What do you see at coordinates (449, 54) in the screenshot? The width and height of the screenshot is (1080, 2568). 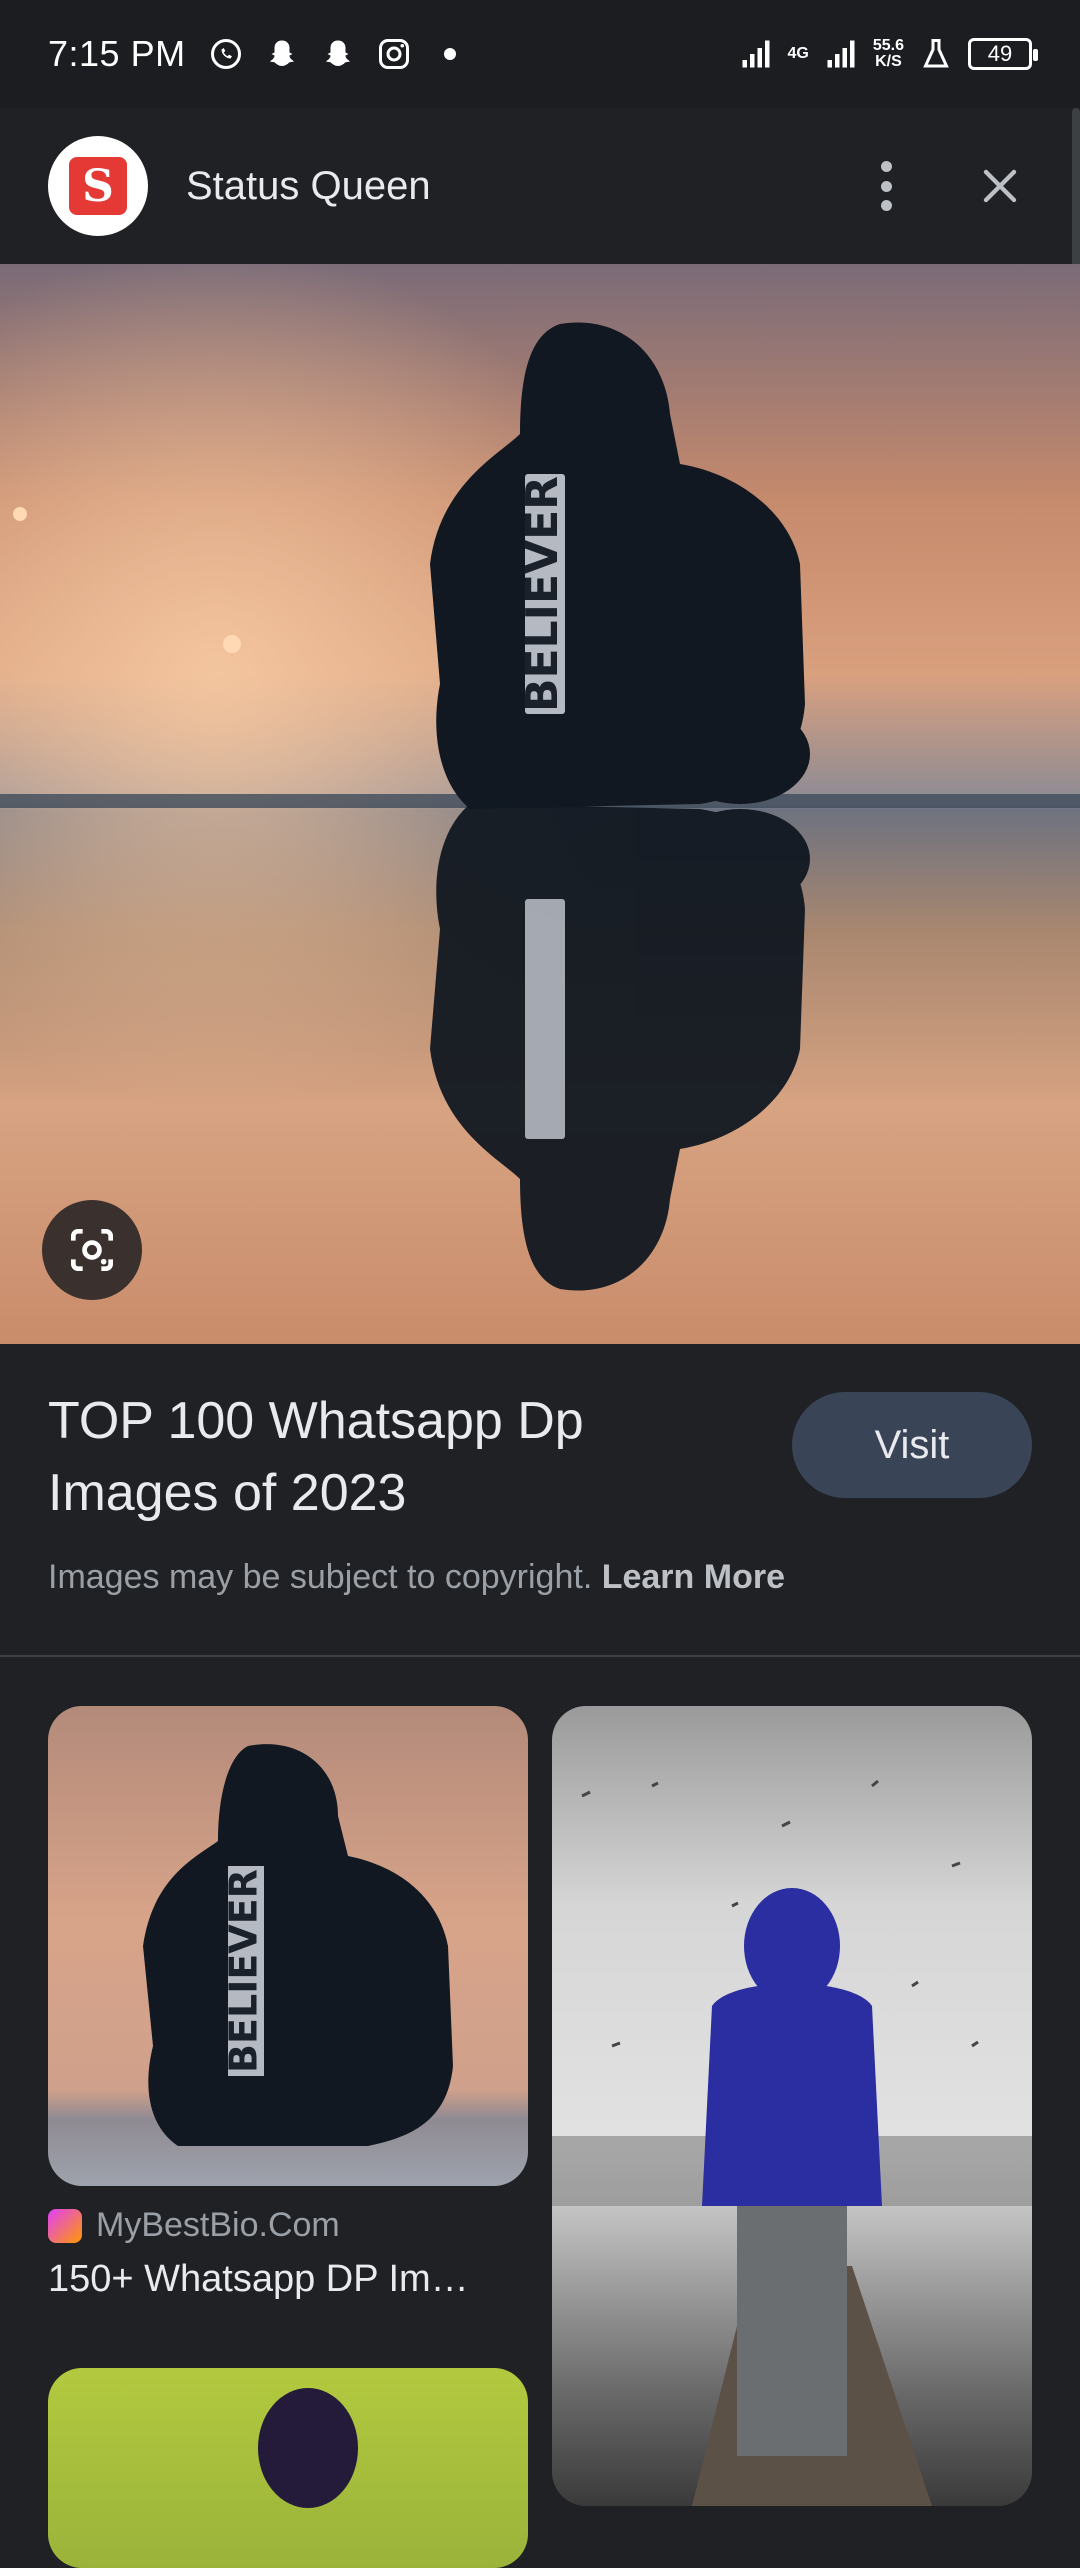 I see `dot-icon` at bounding box center [449, 54].